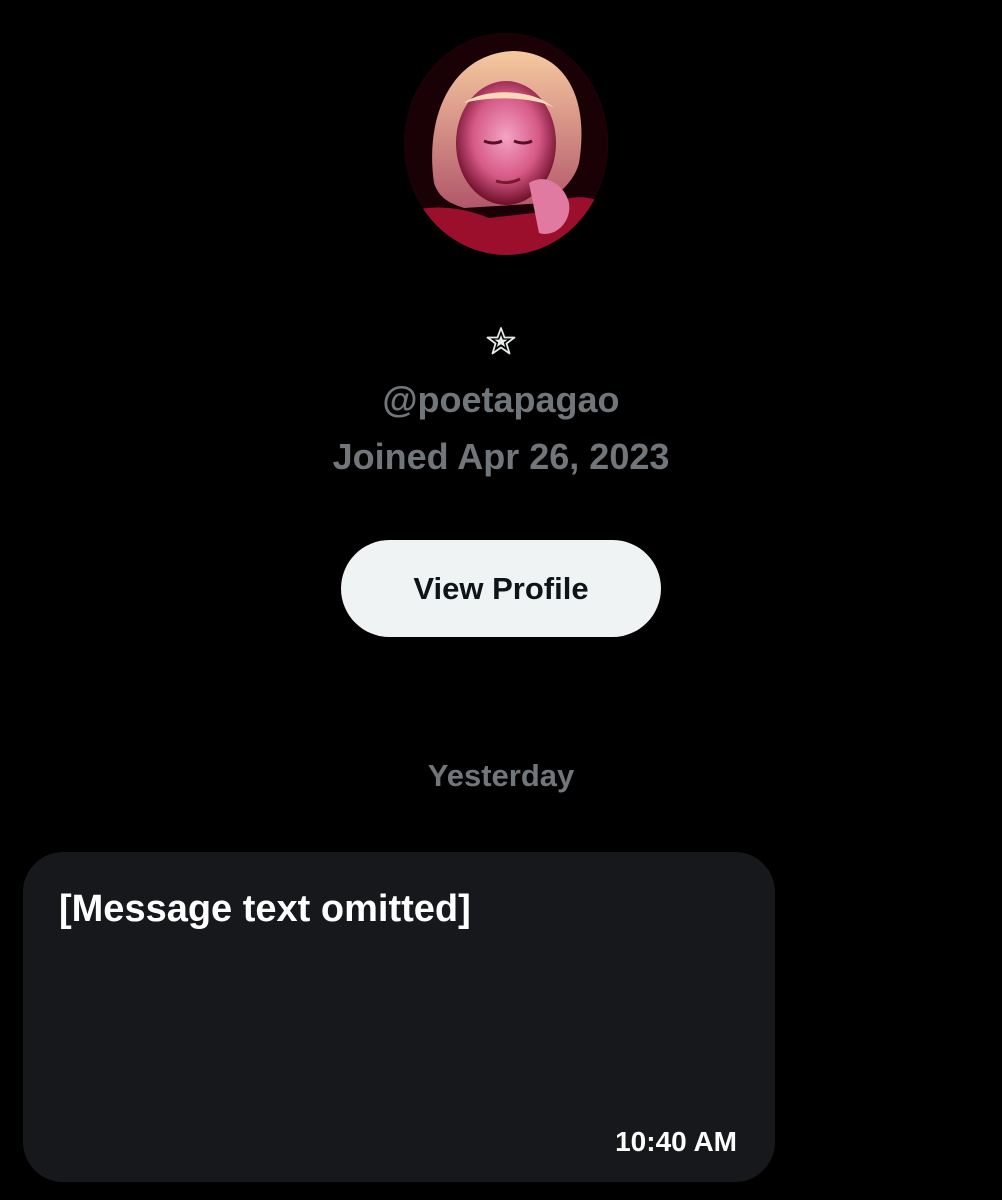 The height and width of the screenshot is (1200, 1002). I want to click on message-text: [Message text omitted], so click(265, 909).